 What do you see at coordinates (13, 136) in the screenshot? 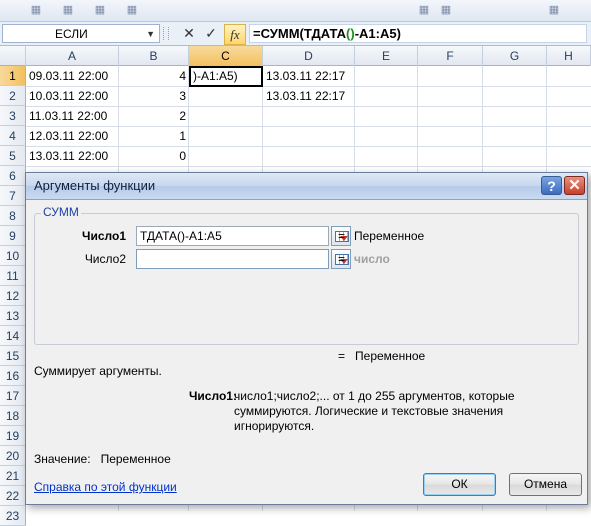
I see `row-header: 4` at bounding box center [13, 136].